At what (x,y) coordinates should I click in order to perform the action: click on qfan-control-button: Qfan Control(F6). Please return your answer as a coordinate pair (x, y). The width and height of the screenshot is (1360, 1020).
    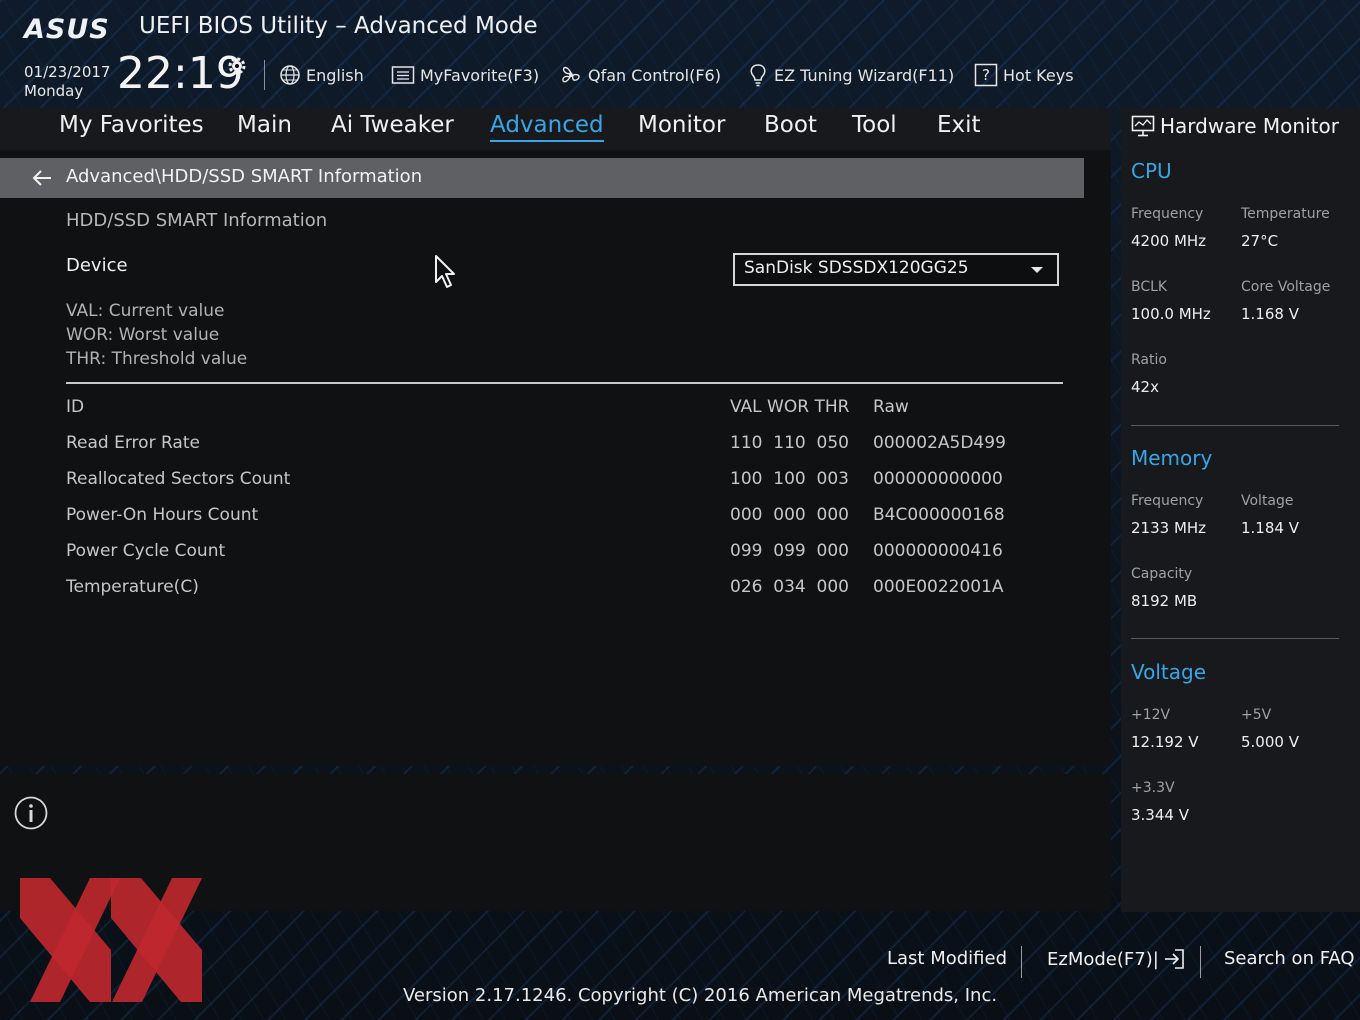
    Looking at the image, I should click on (640, 75).